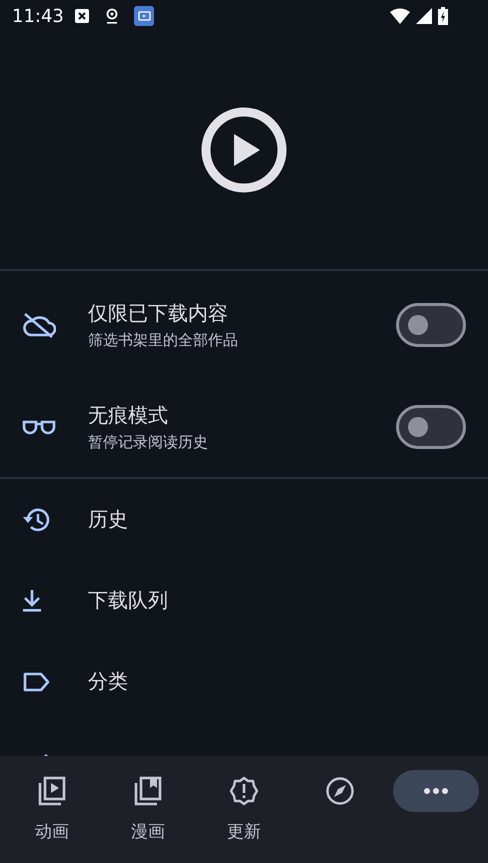 This screenshot has height=863, width=488. I want to click on nav-tab: 更新, so click(244, 809).